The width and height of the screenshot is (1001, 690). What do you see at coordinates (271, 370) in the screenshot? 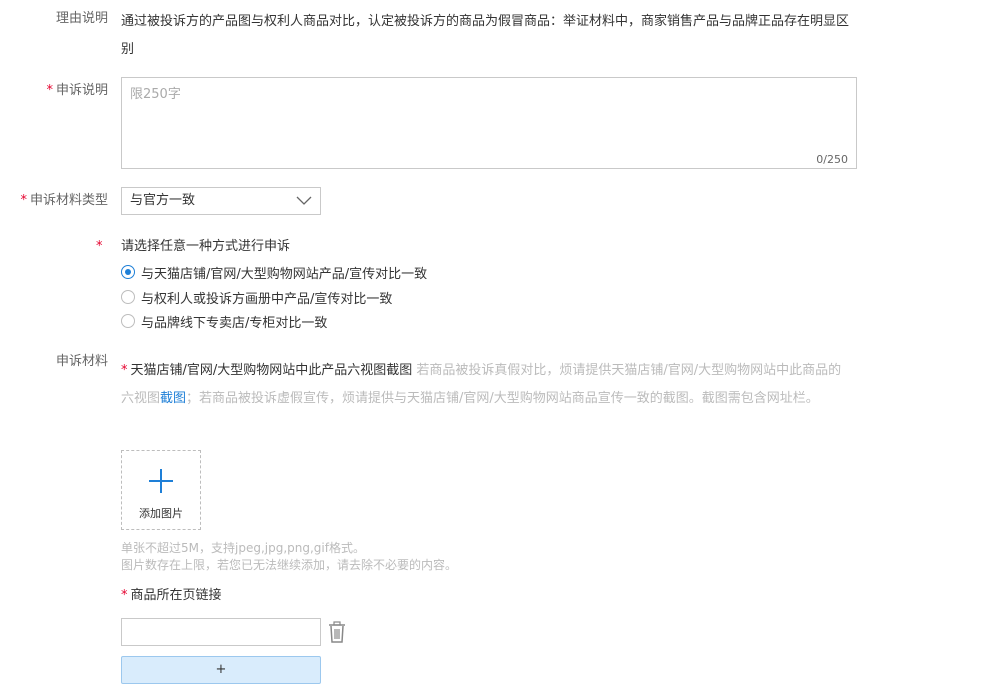
I see `materials-item-title: 天猫店铺/官网/大型购物网站中此产品六视图截图` at bounding box center [271, 370].